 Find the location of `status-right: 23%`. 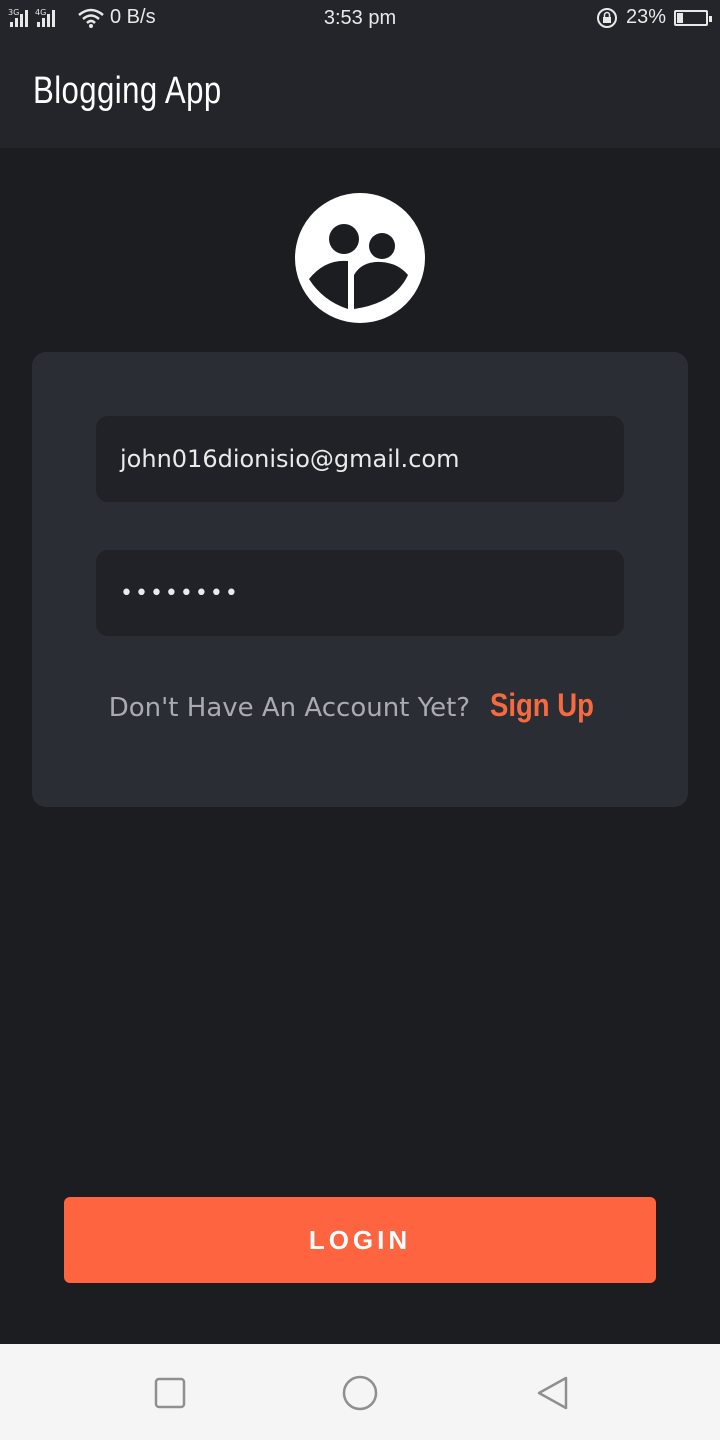

status-right: 23% is located at coordinates (654, 17).